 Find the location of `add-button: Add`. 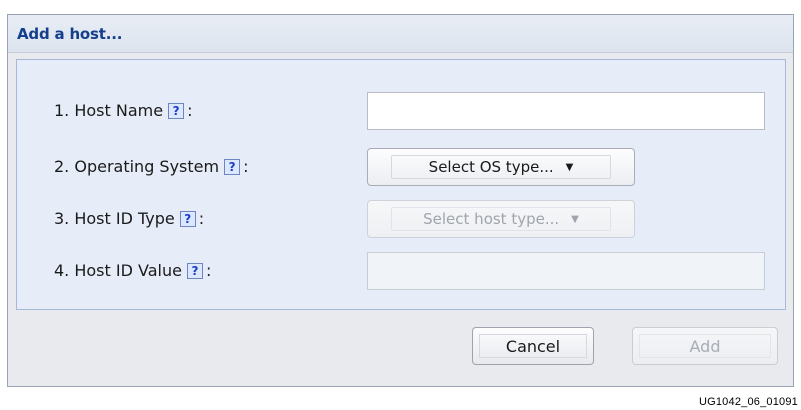

add-button: Add is located at coordinates (705, 346).